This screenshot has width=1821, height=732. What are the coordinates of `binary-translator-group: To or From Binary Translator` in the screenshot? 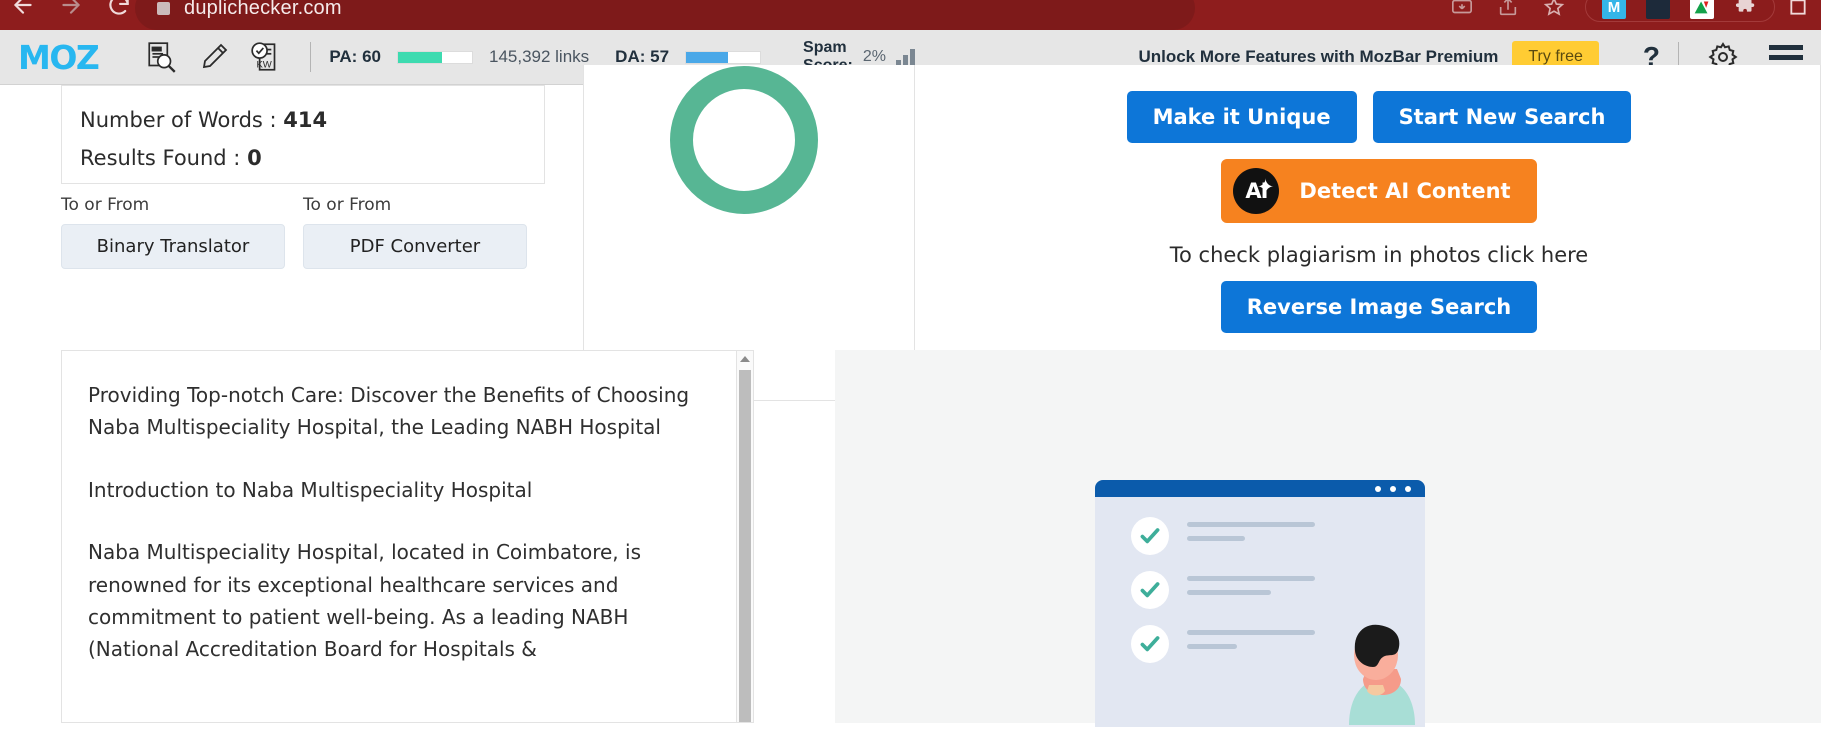 It's located at (173, 232).